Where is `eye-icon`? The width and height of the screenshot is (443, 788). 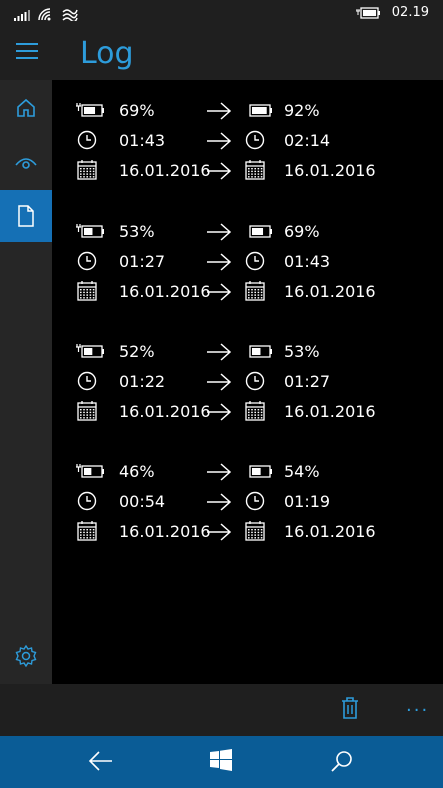 eye-icon is located at coordinates (26, 163).